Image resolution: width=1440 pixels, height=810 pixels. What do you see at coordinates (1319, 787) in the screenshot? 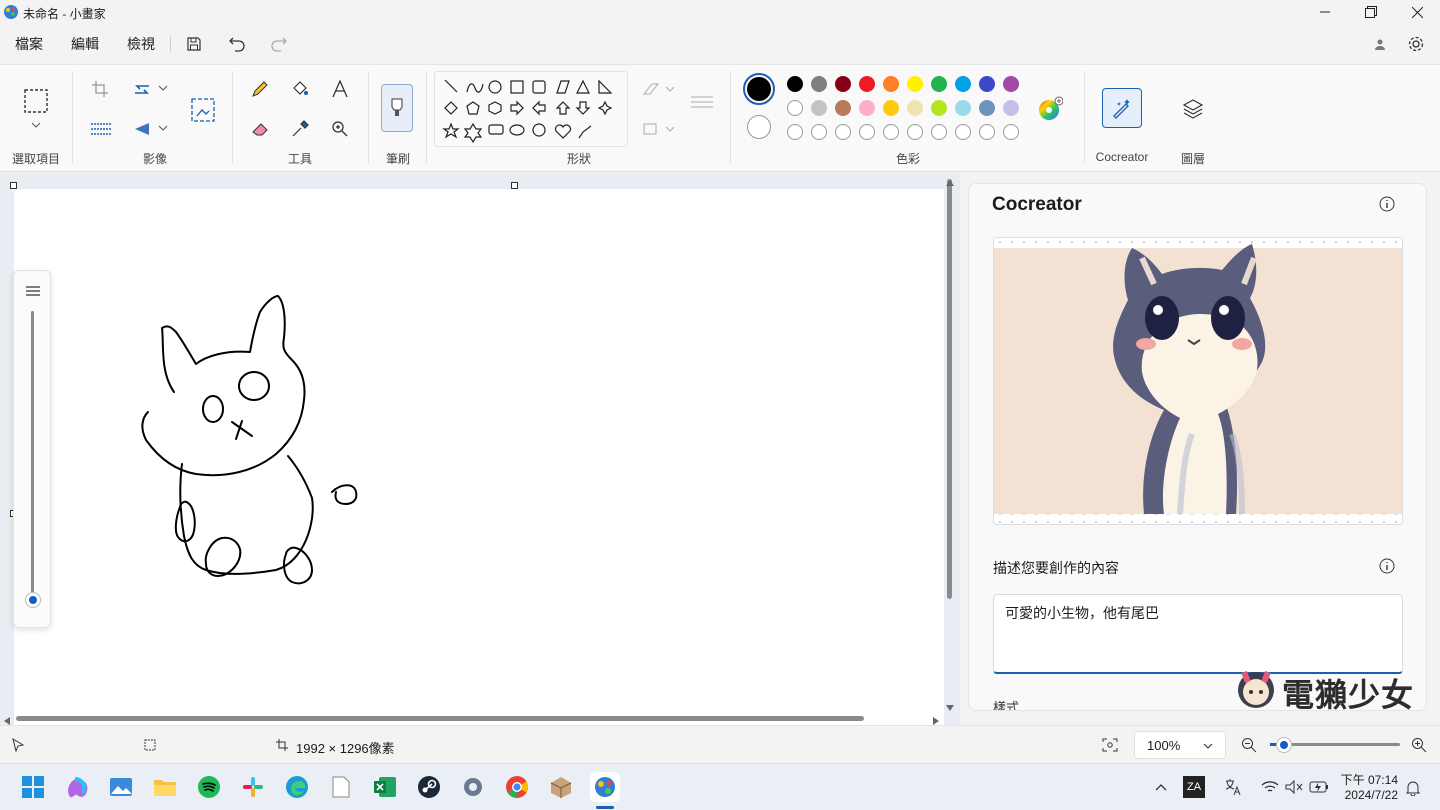
I see `battery-icon` at bounding box center [1319, 787].